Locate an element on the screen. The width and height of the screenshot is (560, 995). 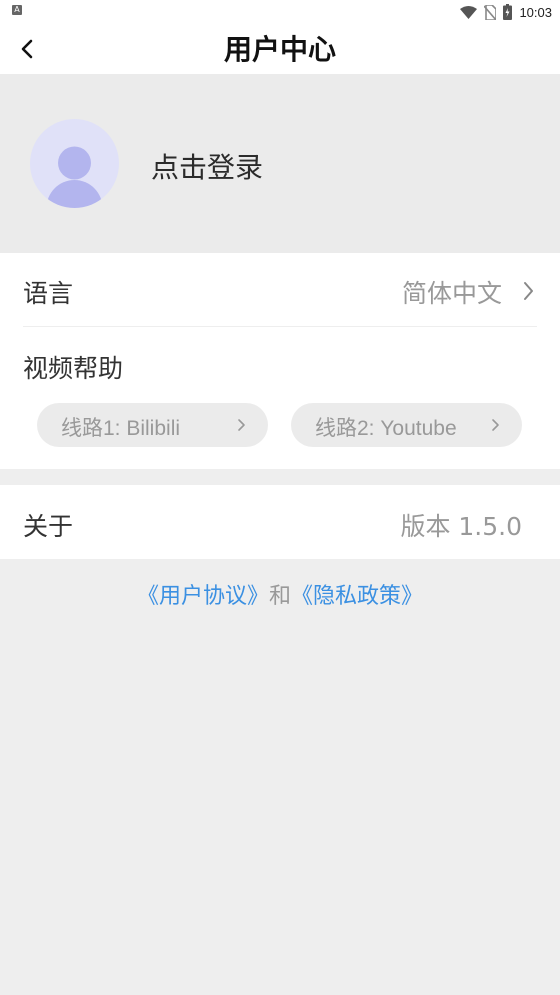
video-help-label: 视频帮助 is located at coordinates (73, 368).